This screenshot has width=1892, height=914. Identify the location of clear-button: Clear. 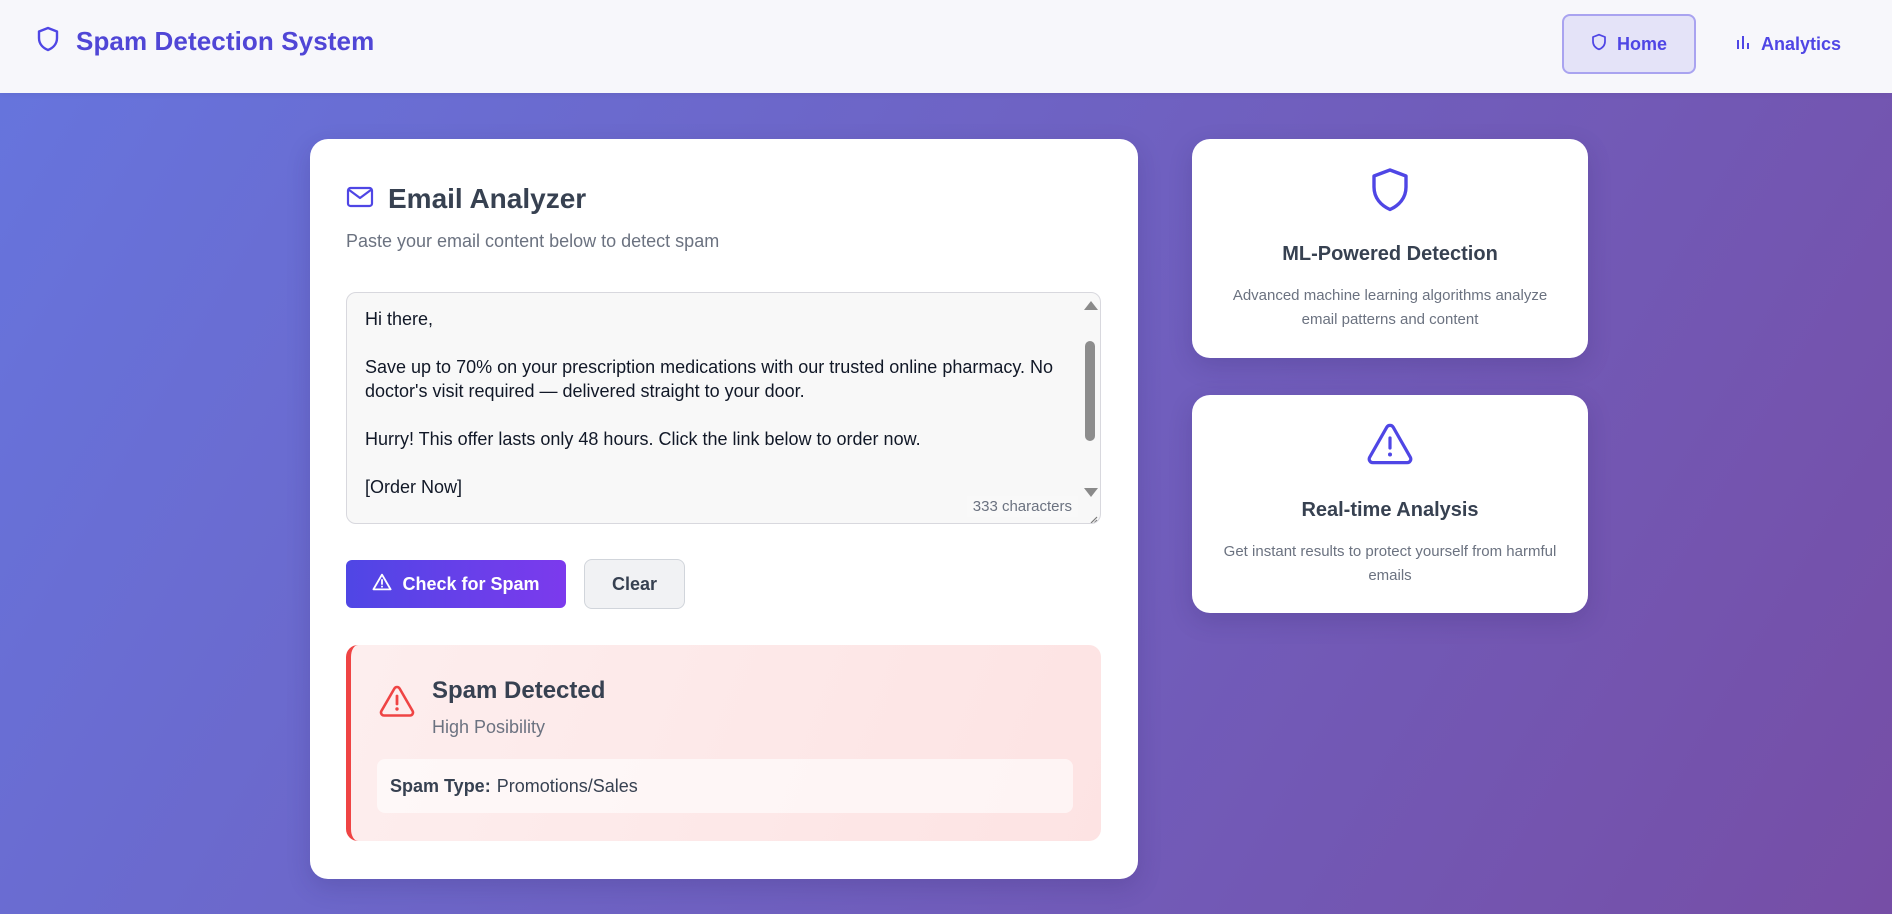
(634, 584).